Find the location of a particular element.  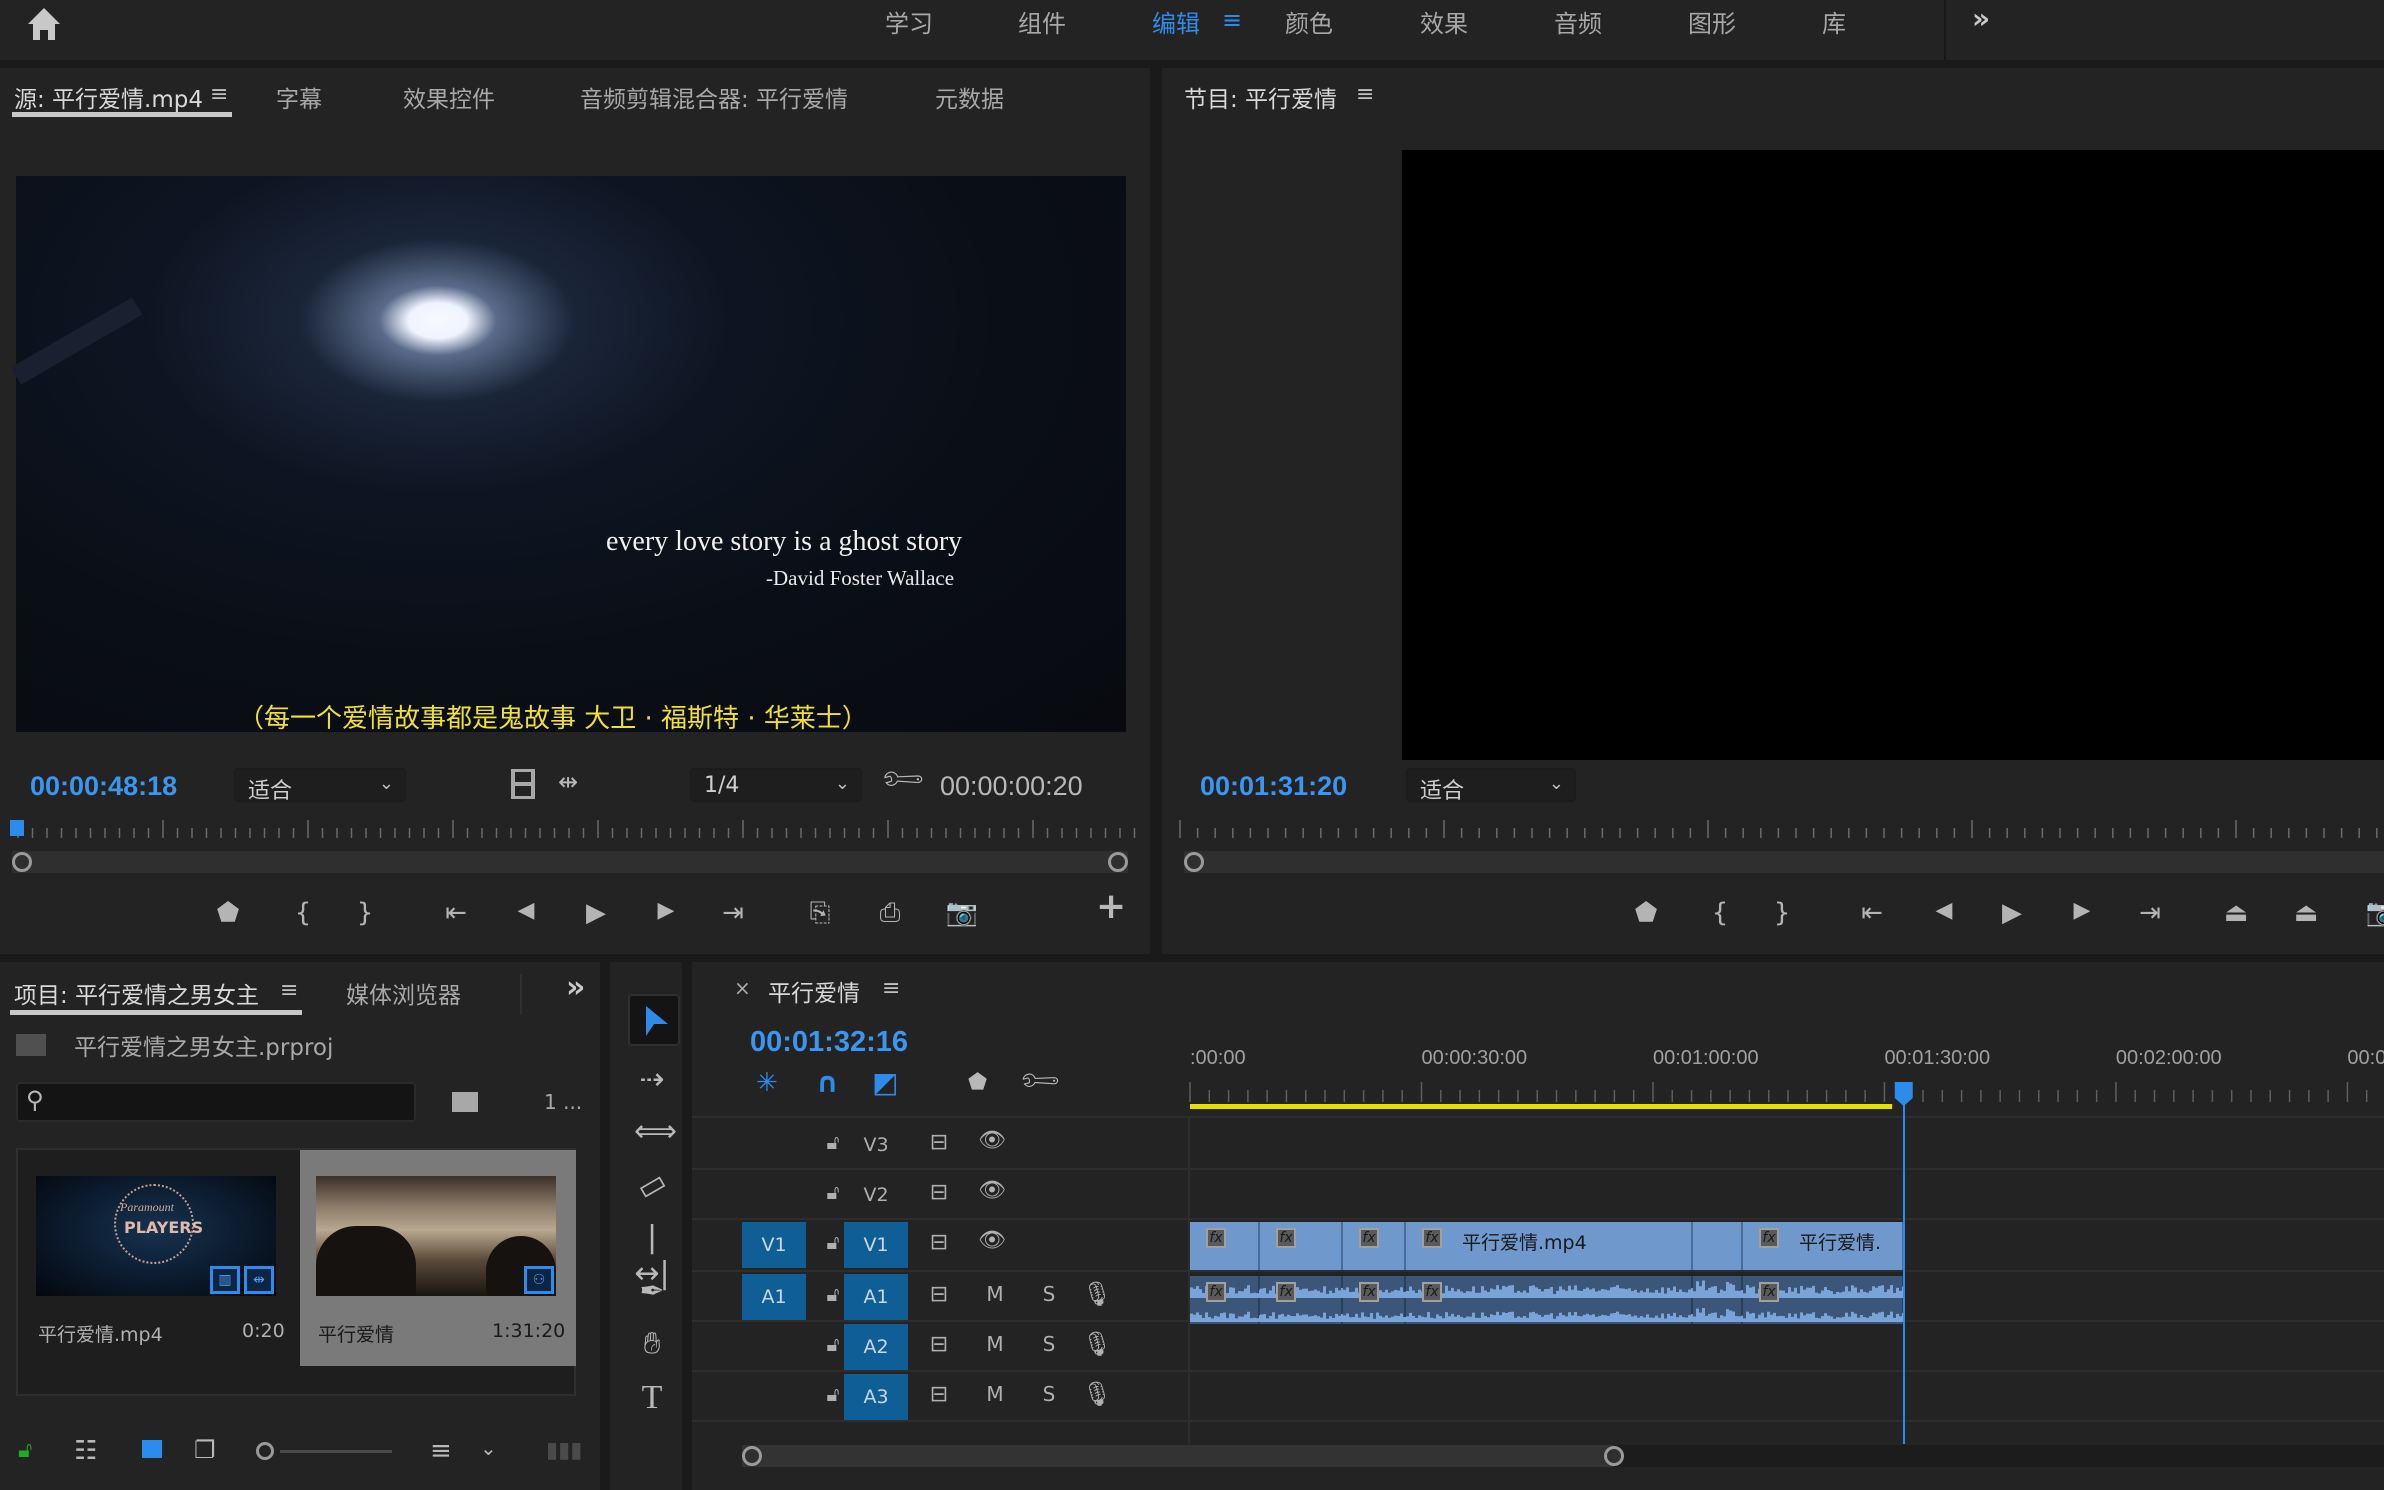

track-target-a3: A3 is located at coordinates (876, 1397).